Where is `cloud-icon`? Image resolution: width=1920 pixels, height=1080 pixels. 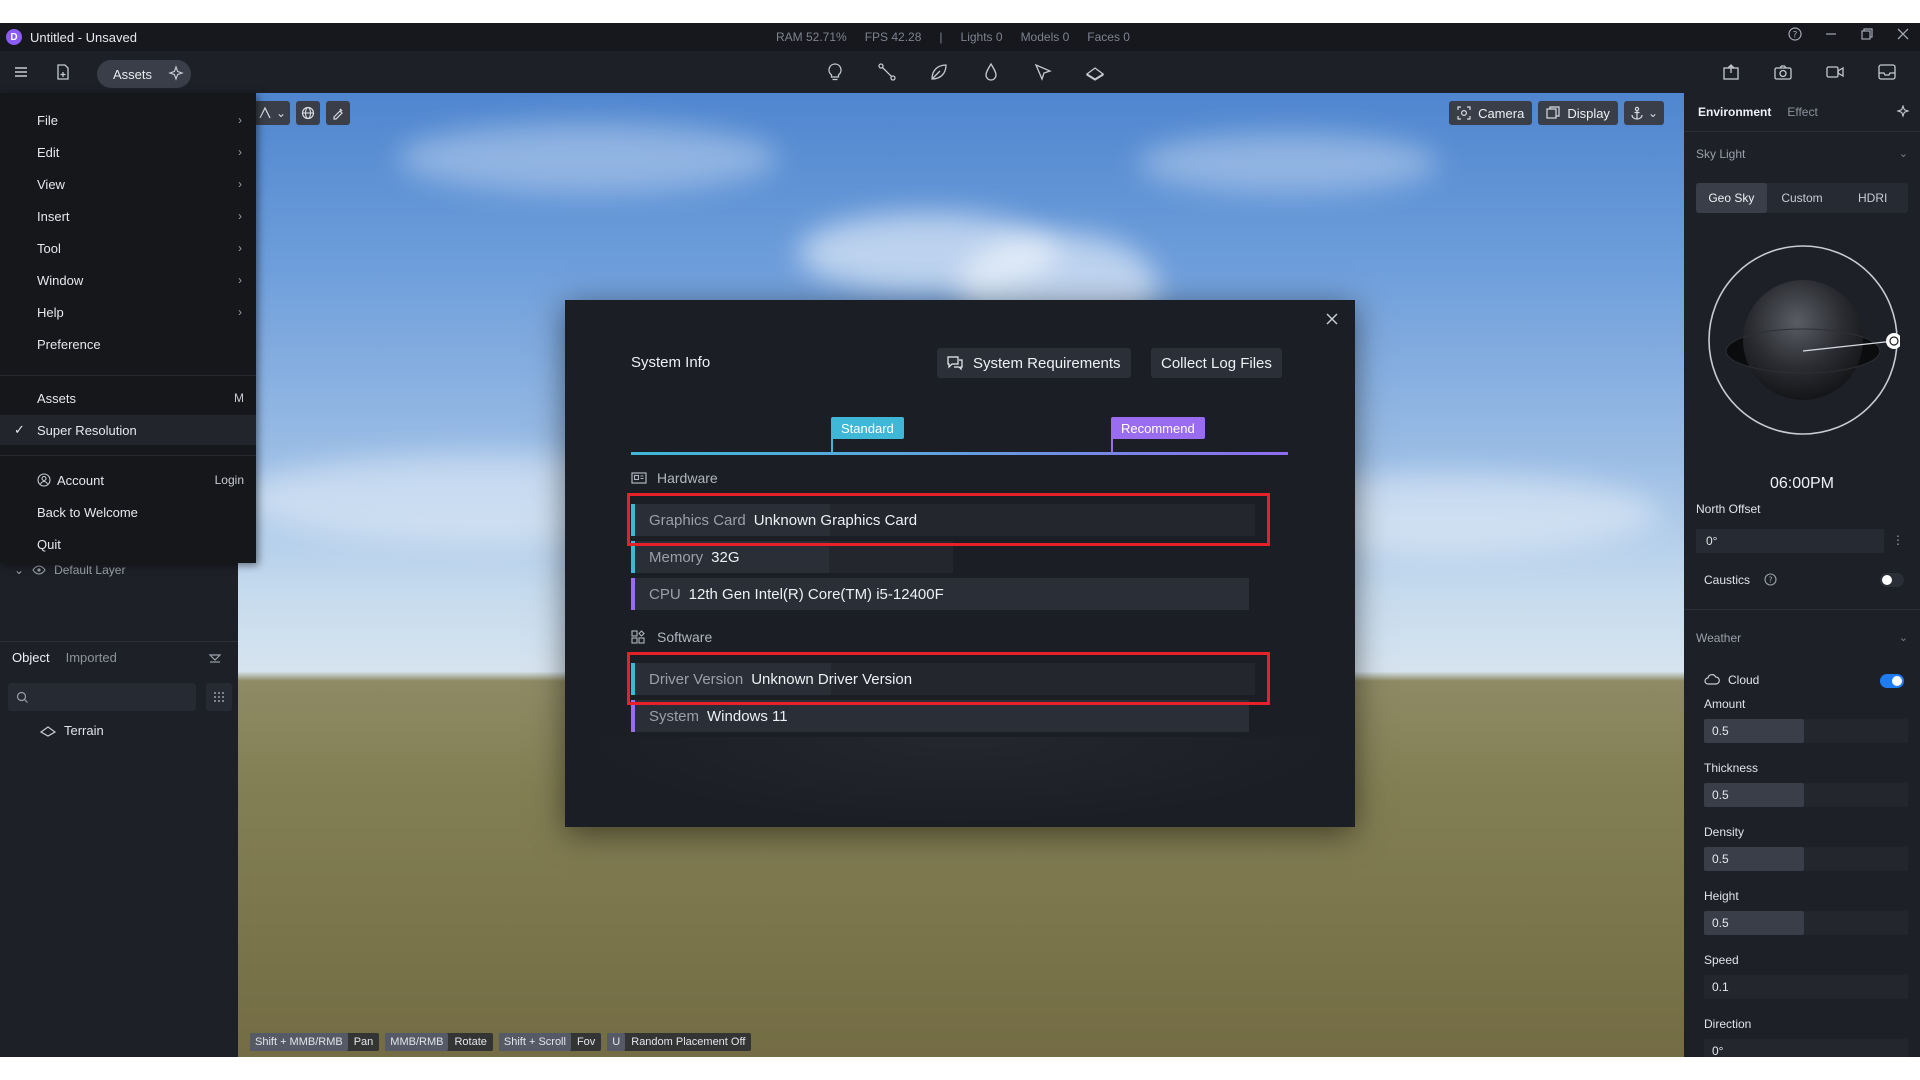
cloud-icon is located at coordinates (1712, 679).